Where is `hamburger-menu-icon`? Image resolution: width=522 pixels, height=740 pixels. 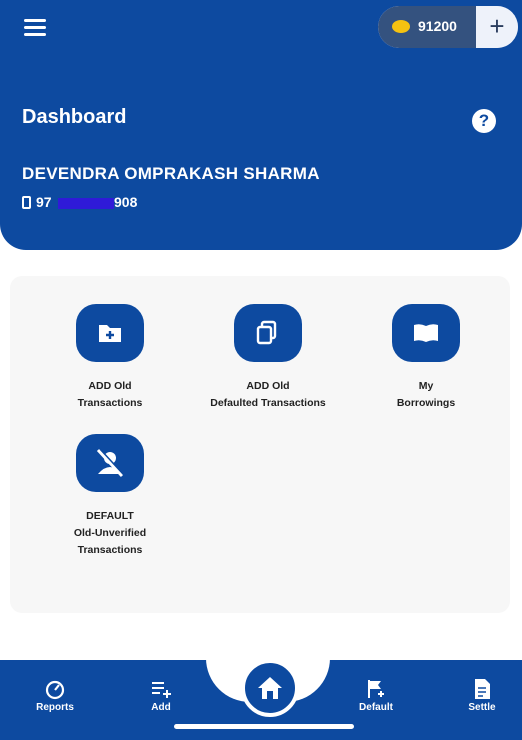 hamburger-menu-icon is located at coordinates (36, 28).